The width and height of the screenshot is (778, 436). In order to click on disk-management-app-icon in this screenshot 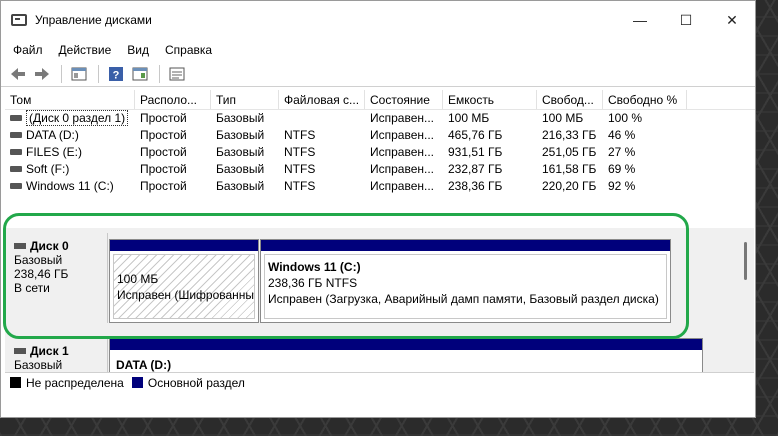, I will do `click(19, 20)`.